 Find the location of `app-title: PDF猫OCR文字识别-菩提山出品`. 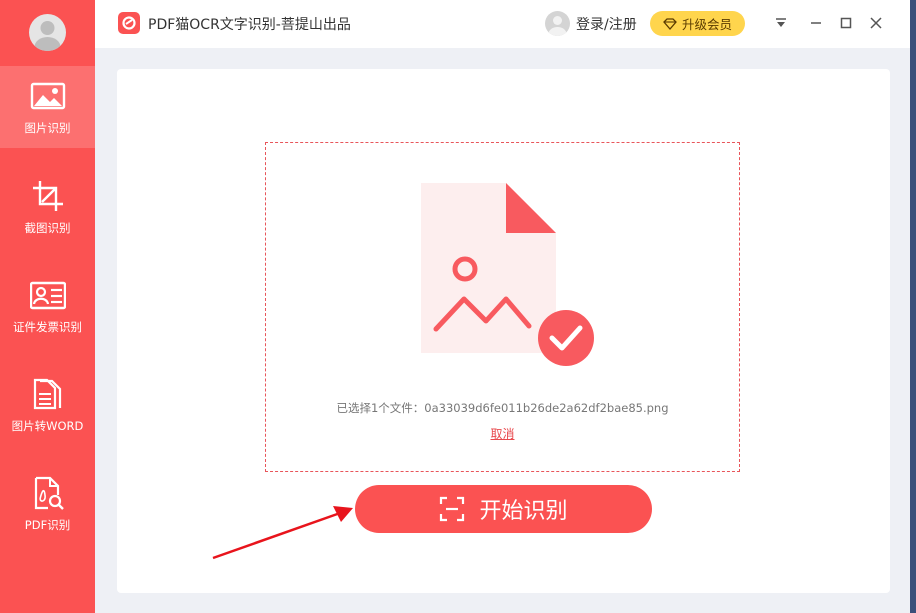

app-title: PDF猫OCR文字识别-菩提山出品 is located at coordinates (249, 25).